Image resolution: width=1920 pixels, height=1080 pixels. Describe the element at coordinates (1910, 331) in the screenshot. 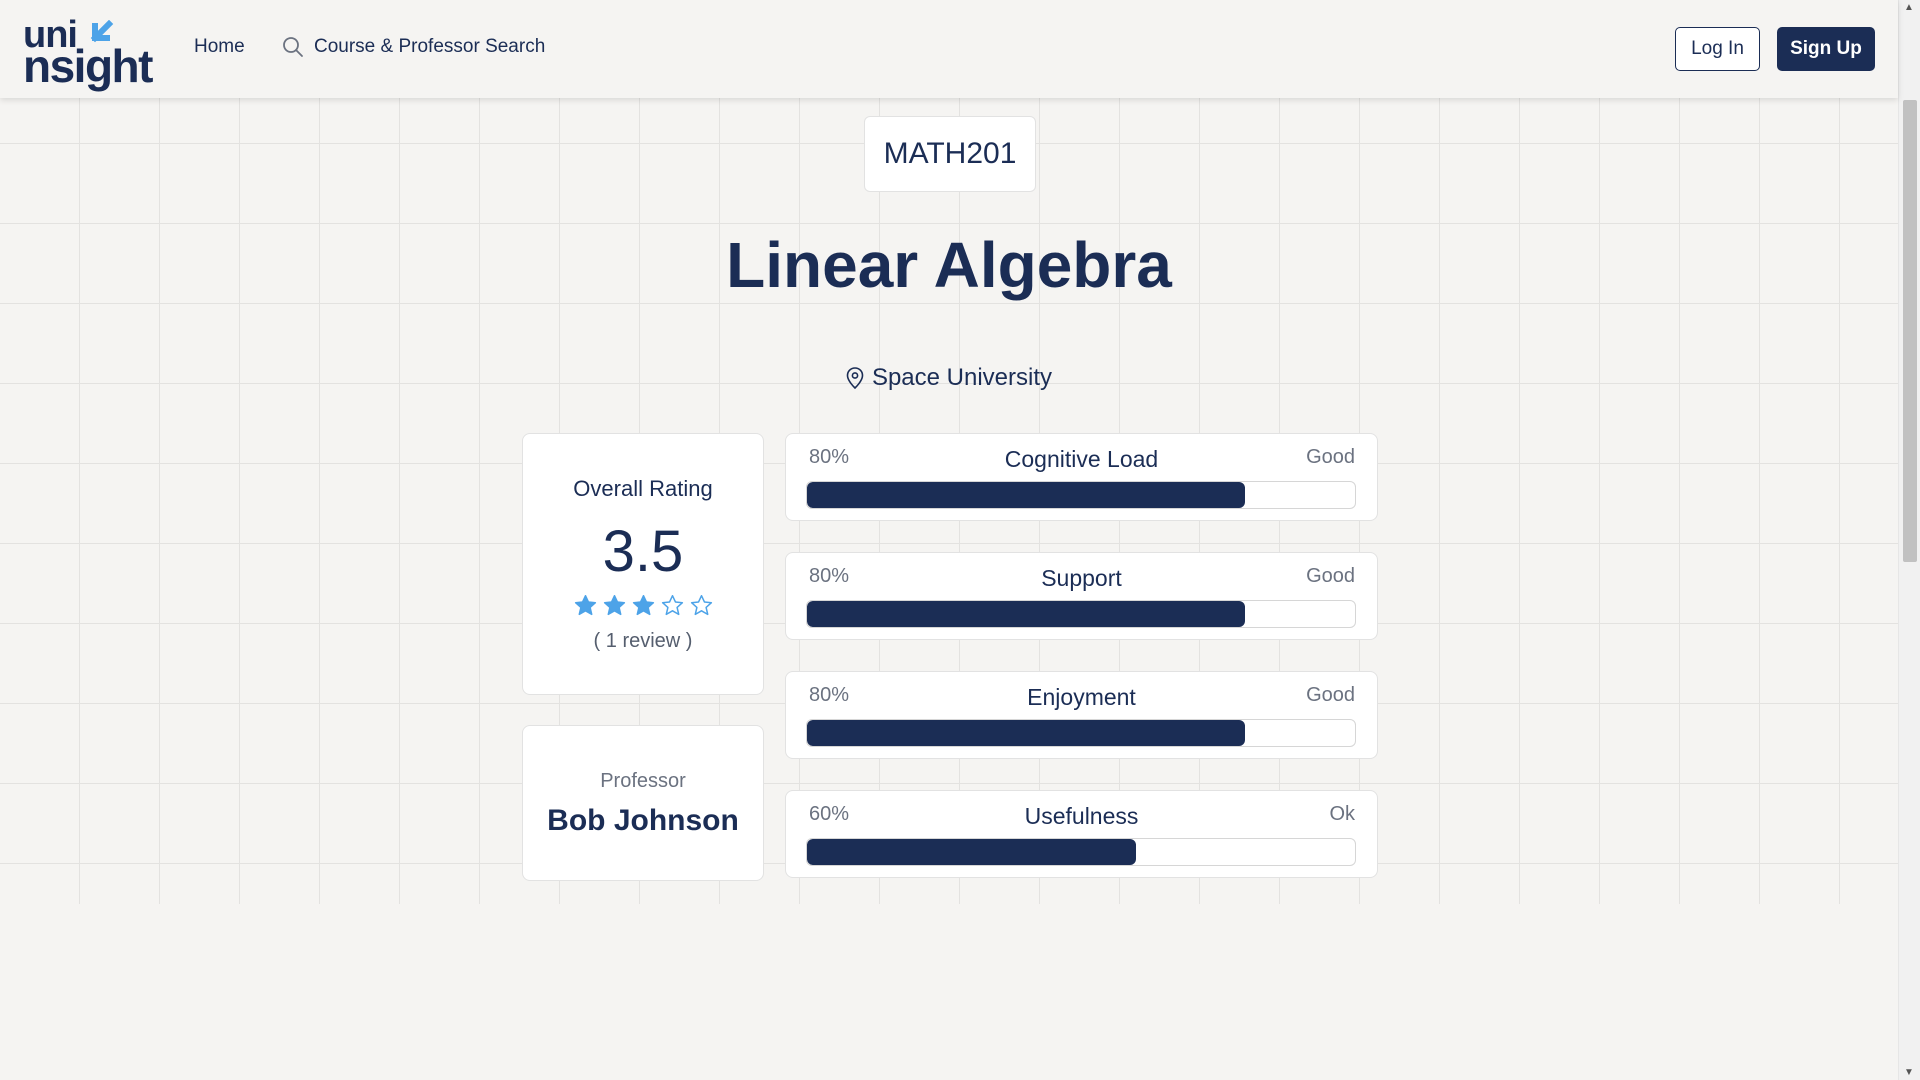

I see `scrollbar-thumb` at that location.